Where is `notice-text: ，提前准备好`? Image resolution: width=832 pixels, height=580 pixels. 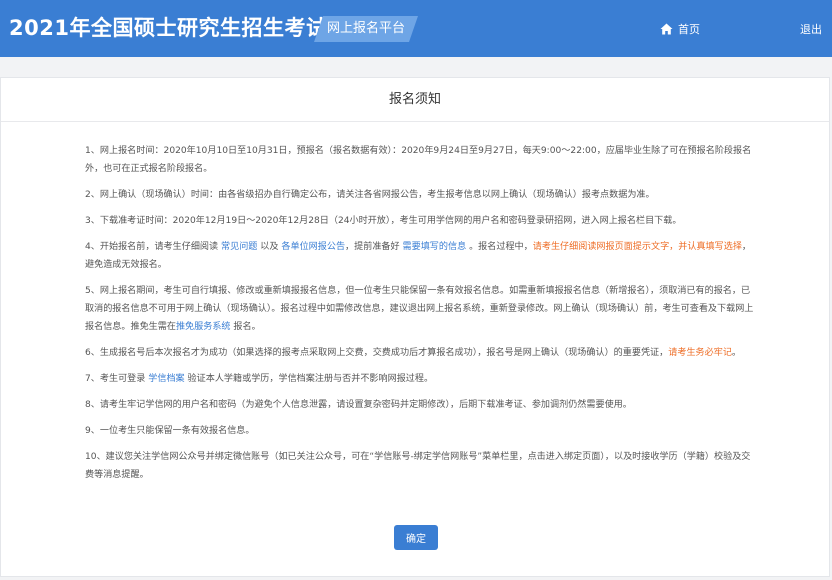 notice-text: ，提前准备好 is located at coordinates (374, 247).